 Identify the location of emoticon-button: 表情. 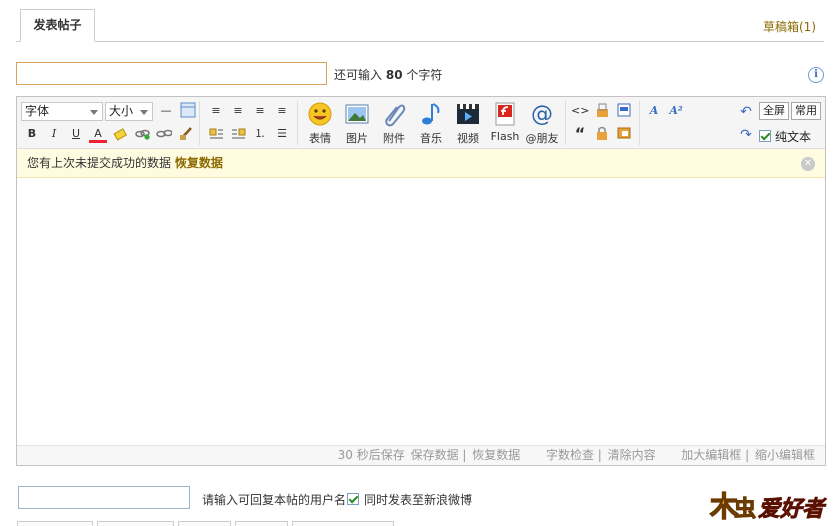
(320, 123).